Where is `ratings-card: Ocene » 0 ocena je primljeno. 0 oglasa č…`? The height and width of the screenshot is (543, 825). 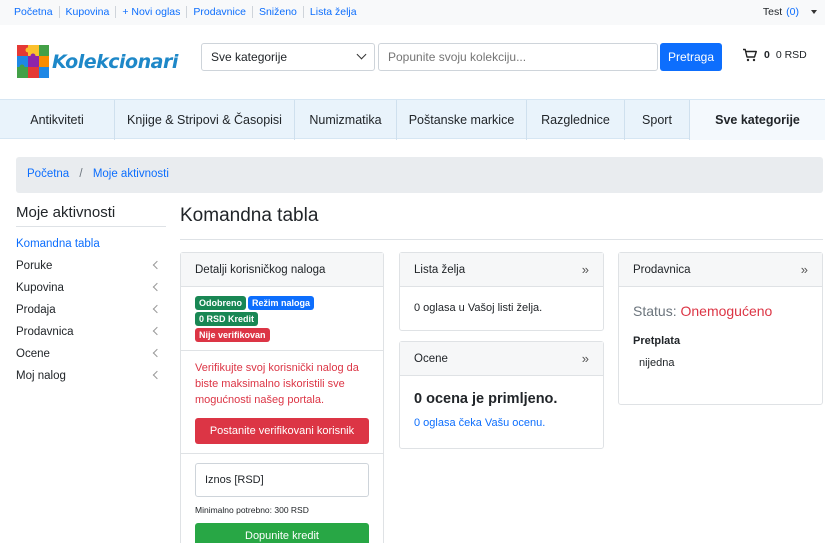
ratings-card: Ocene » 0 ocena je primljeno. 0 oglasa č… is located at coordinates (501, 395).